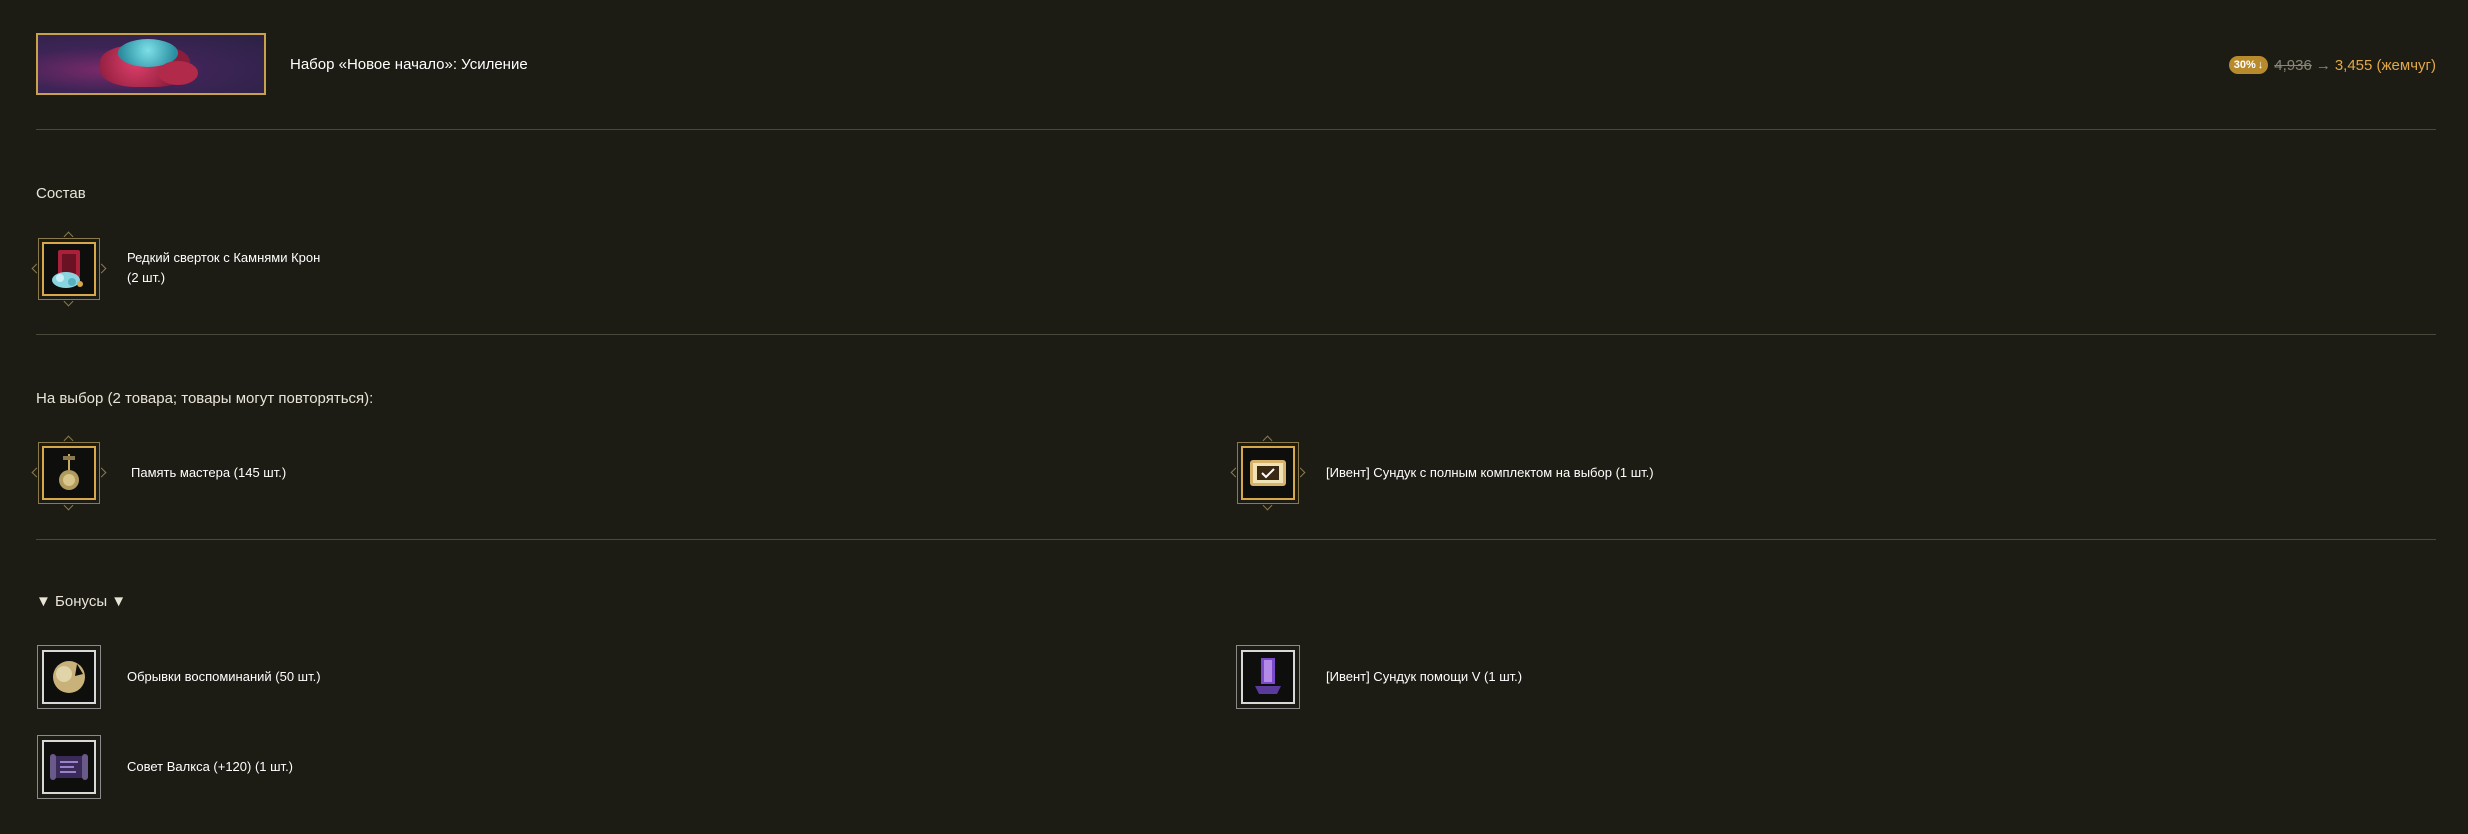 This screenshot has width=2468, height=834. What do you see at coordinates (69, 269) in the screenshot?
I see `crown-stones-bundle-icon` at bounding box center [69, 269].